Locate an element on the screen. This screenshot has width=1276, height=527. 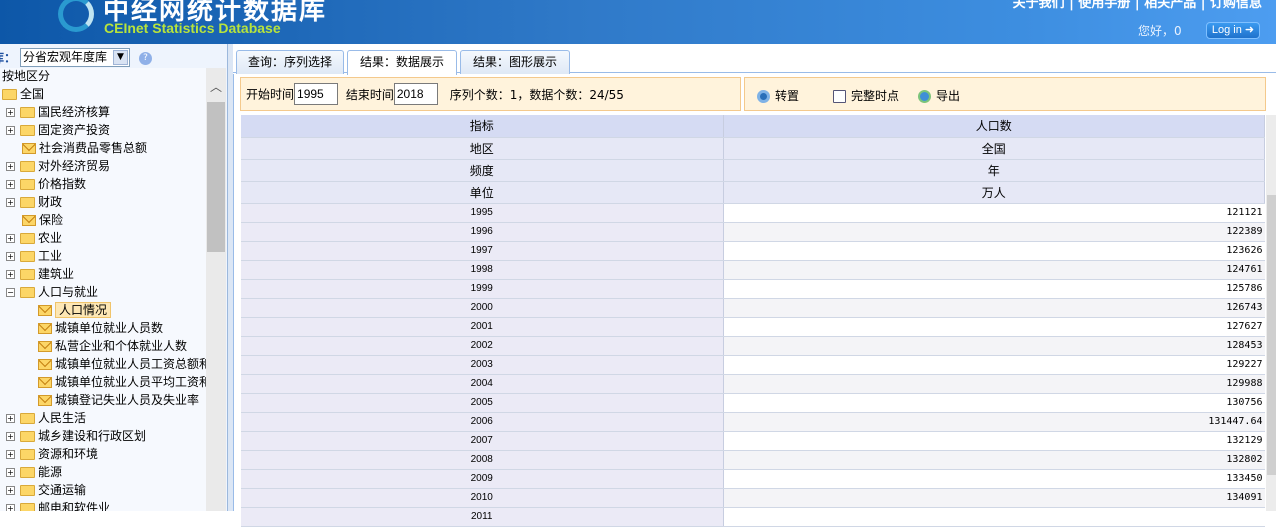
refresh-icon is located at coordinates (763, 96).